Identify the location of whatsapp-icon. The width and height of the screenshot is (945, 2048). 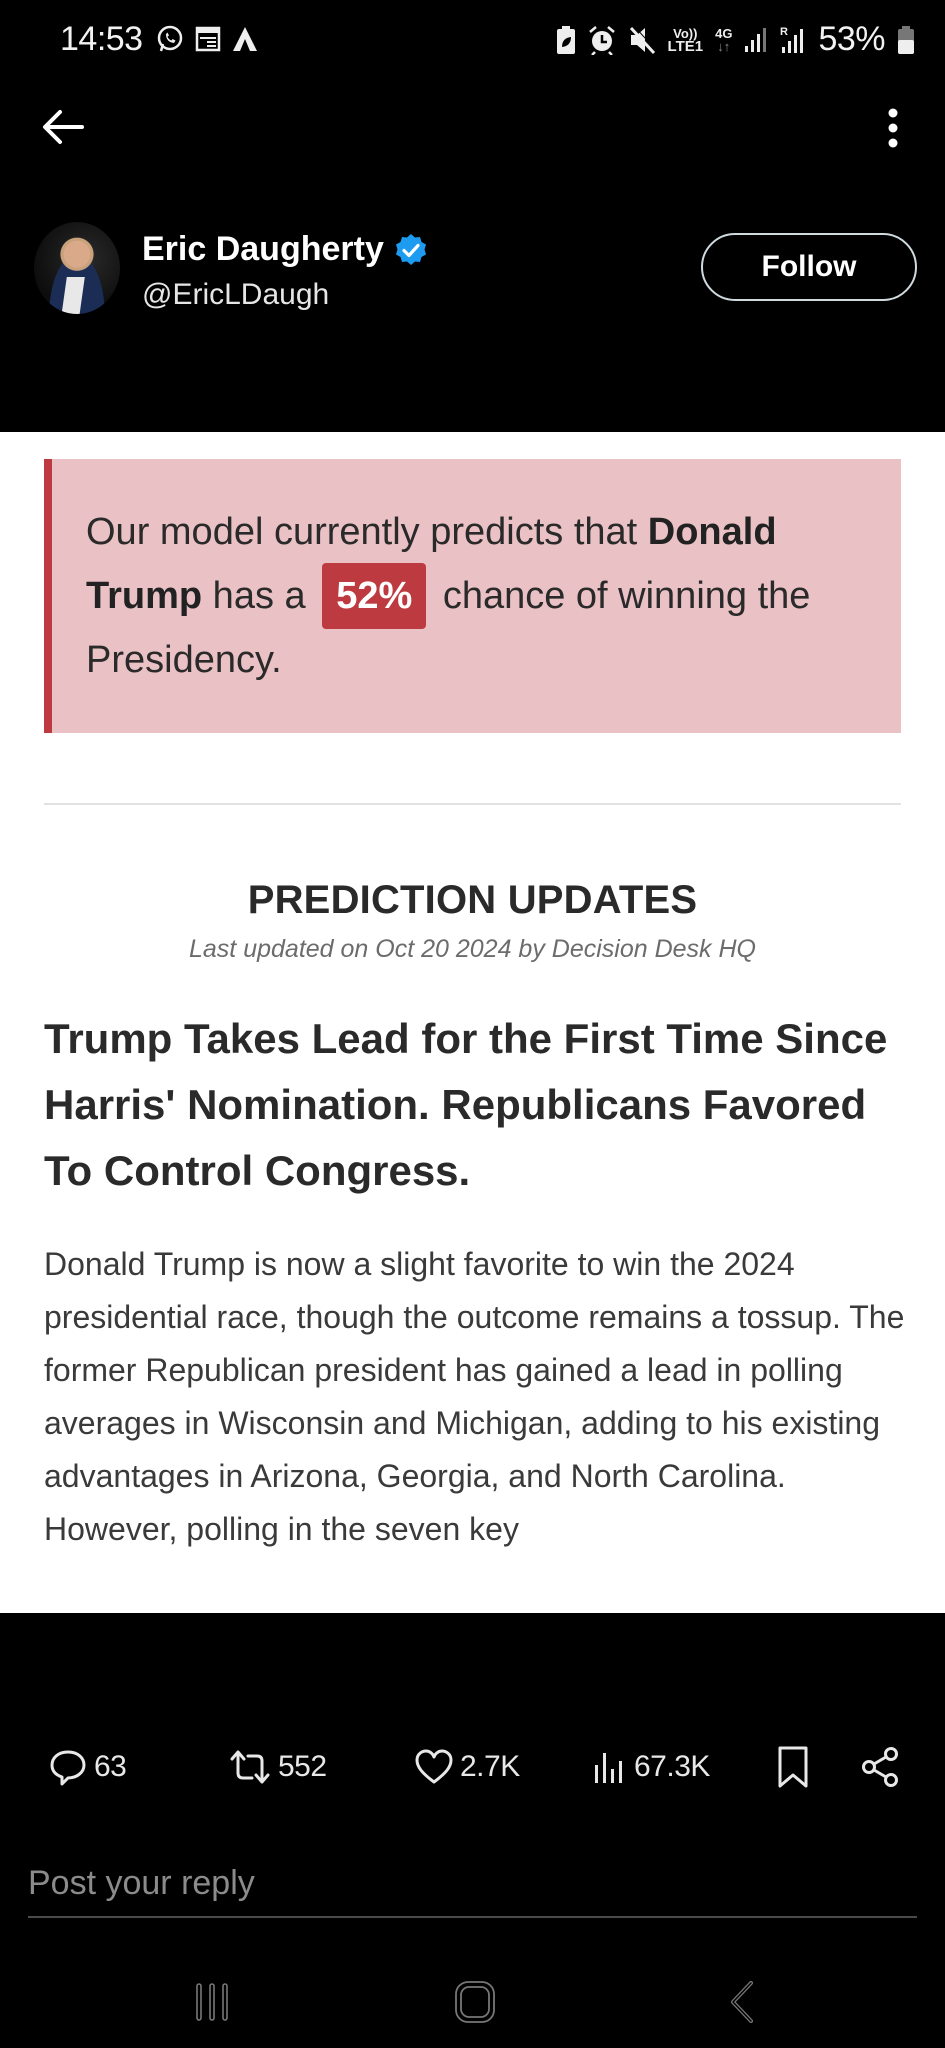
(170, 38).